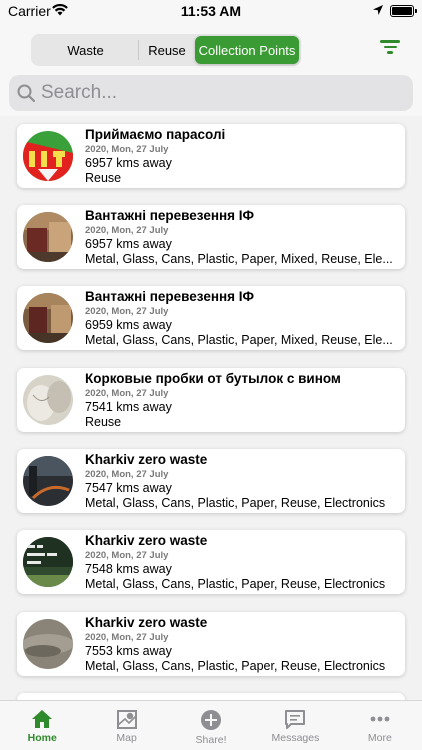 Image resolution: width=422 pixels, height=750 pixels. I want to click on tab-messages: Messages, so click(295, 725).